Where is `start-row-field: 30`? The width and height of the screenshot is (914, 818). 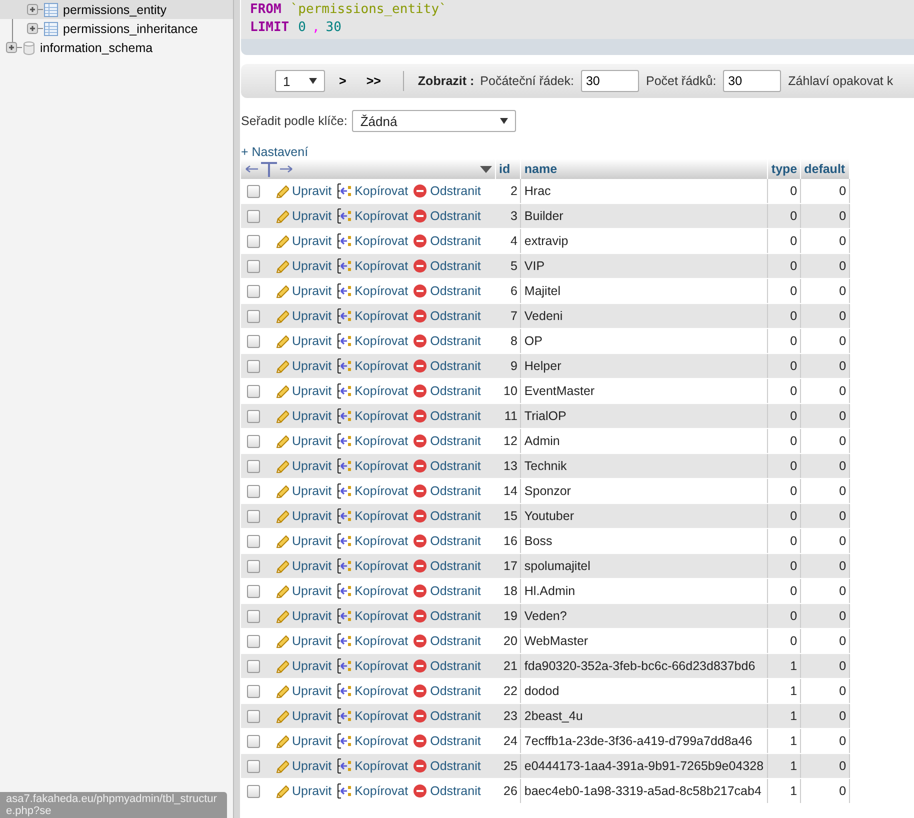 start-row-field: 30 is located at coordinates (609, 81).